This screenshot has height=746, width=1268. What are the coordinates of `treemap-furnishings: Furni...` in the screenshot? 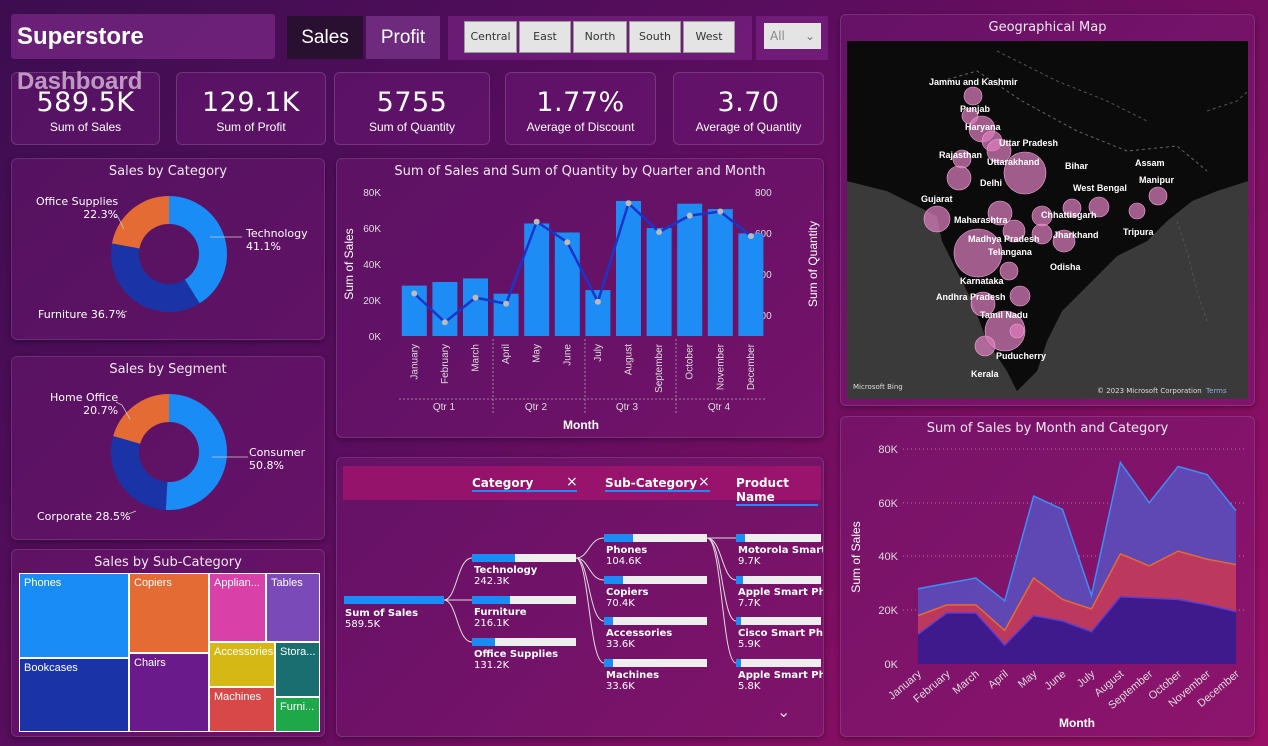 It's located at (297, 714).